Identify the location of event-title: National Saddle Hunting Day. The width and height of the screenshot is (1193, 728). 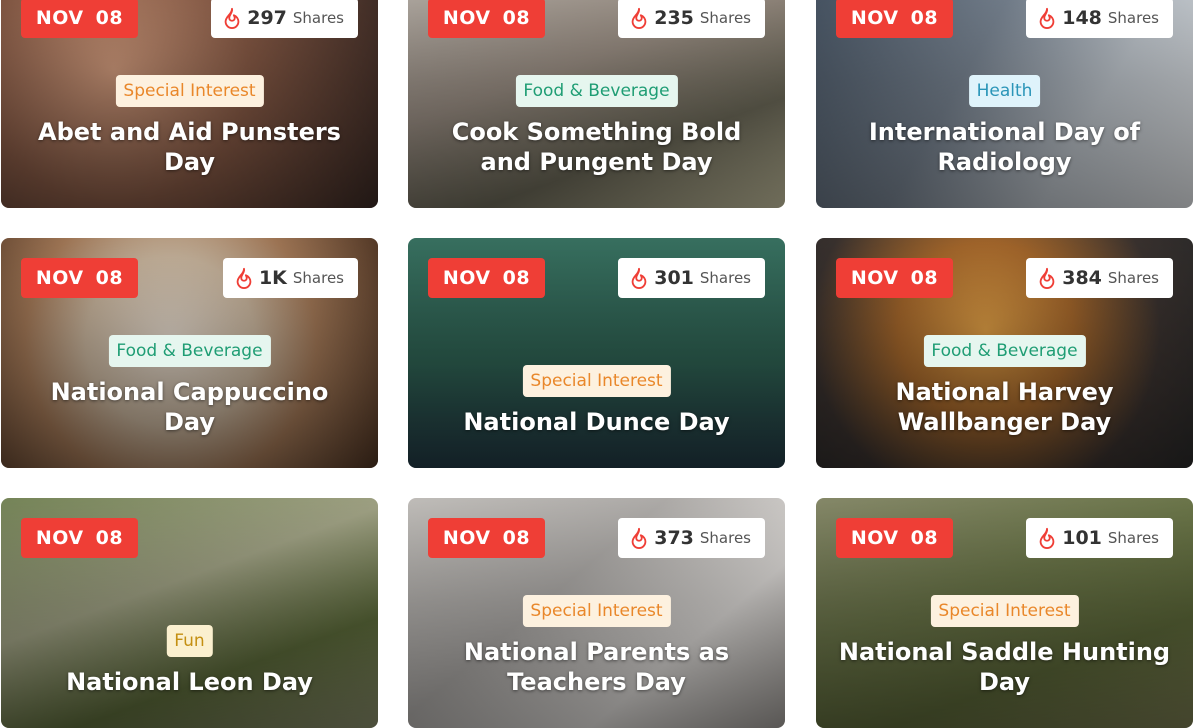
(1004, 667).